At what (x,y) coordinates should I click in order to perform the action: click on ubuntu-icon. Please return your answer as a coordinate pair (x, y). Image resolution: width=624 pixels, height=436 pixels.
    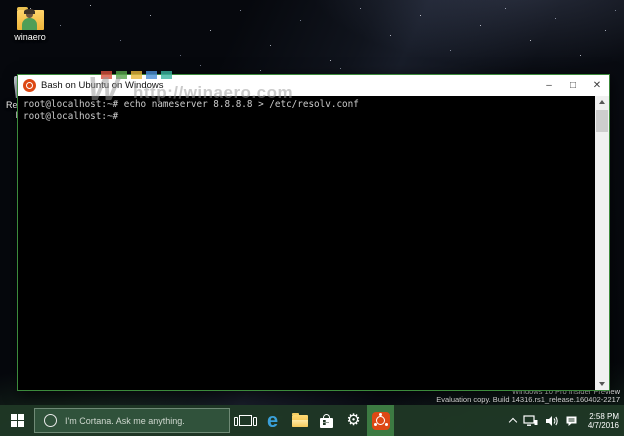
    Looking at the image, I should click on (380, 420).